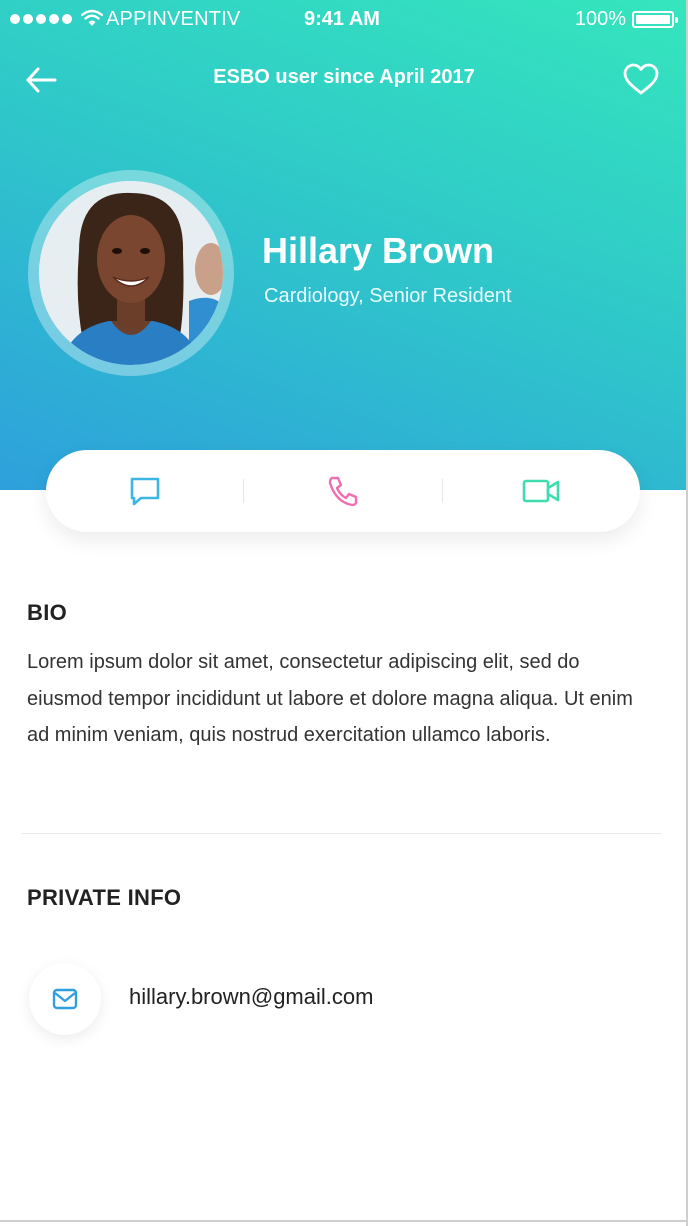  Describe the element at coordinates (344, 1221) in the screenshot. I see `frame-edge` at that location.